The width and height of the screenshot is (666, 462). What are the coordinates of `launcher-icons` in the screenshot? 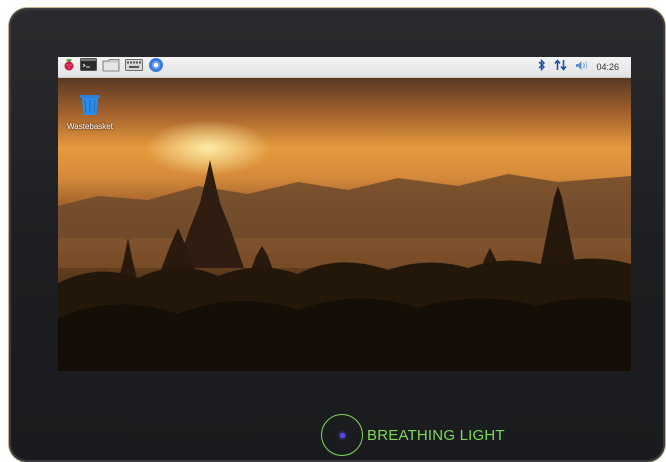 It's located at (111, 67).